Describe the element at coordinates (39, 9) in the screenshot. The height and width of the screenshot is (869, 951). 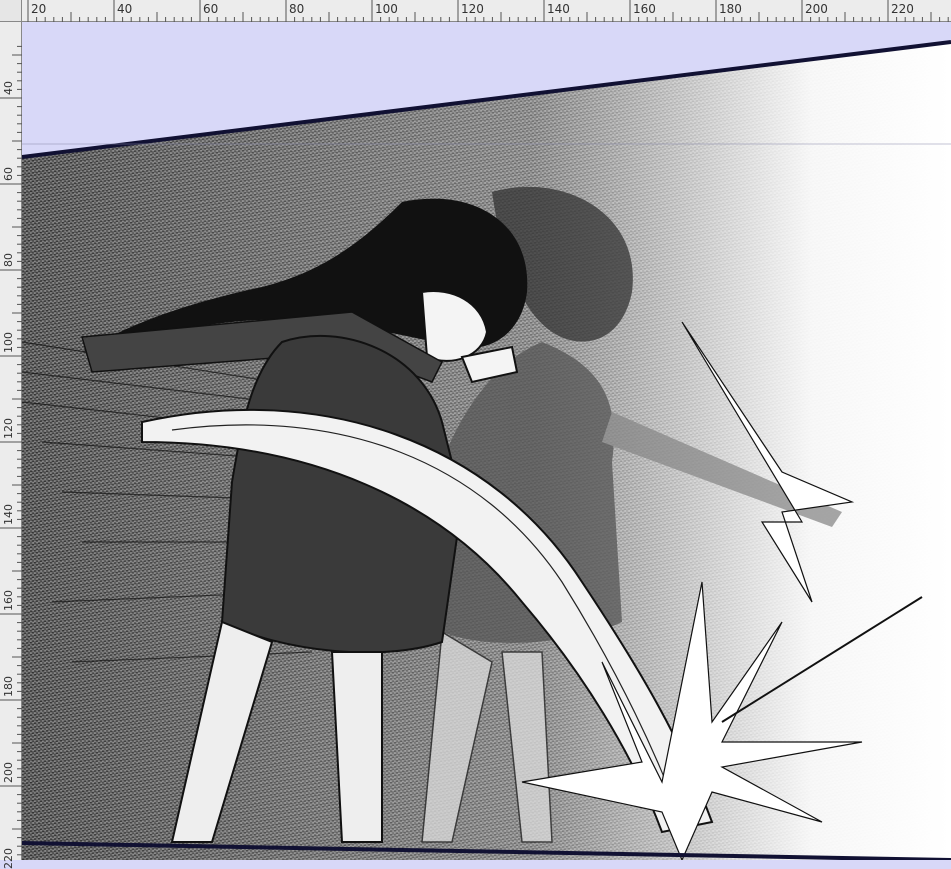
I see `ruler-label: 20` at that location.